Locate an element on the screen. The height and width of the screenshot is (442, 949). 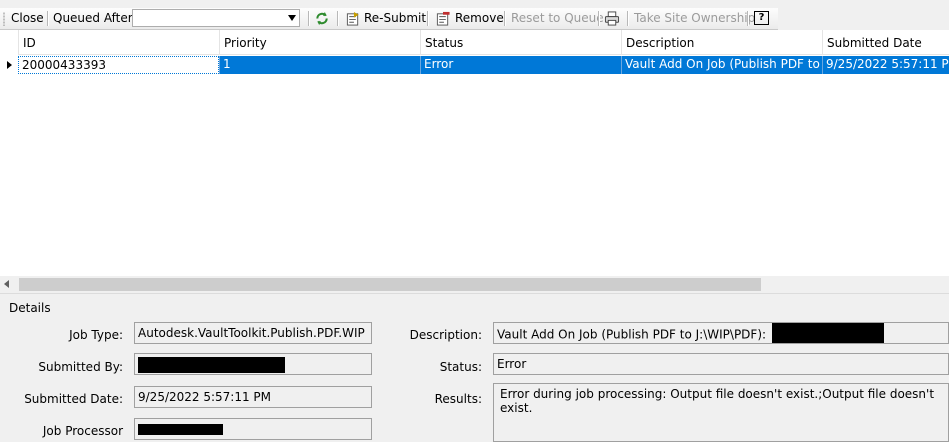
current-row-arrow-icon is located at coordinates (9, 65).